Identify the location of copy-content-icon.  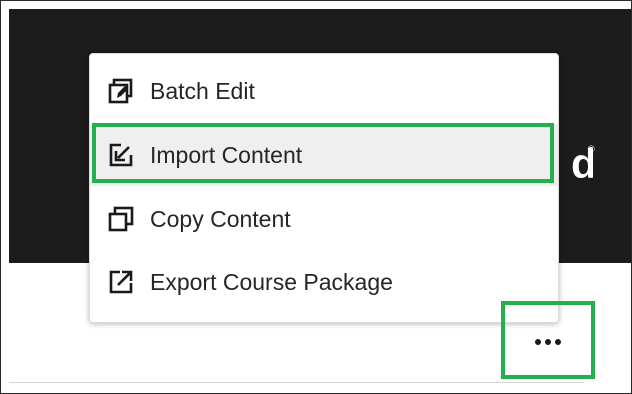
(121, 219).